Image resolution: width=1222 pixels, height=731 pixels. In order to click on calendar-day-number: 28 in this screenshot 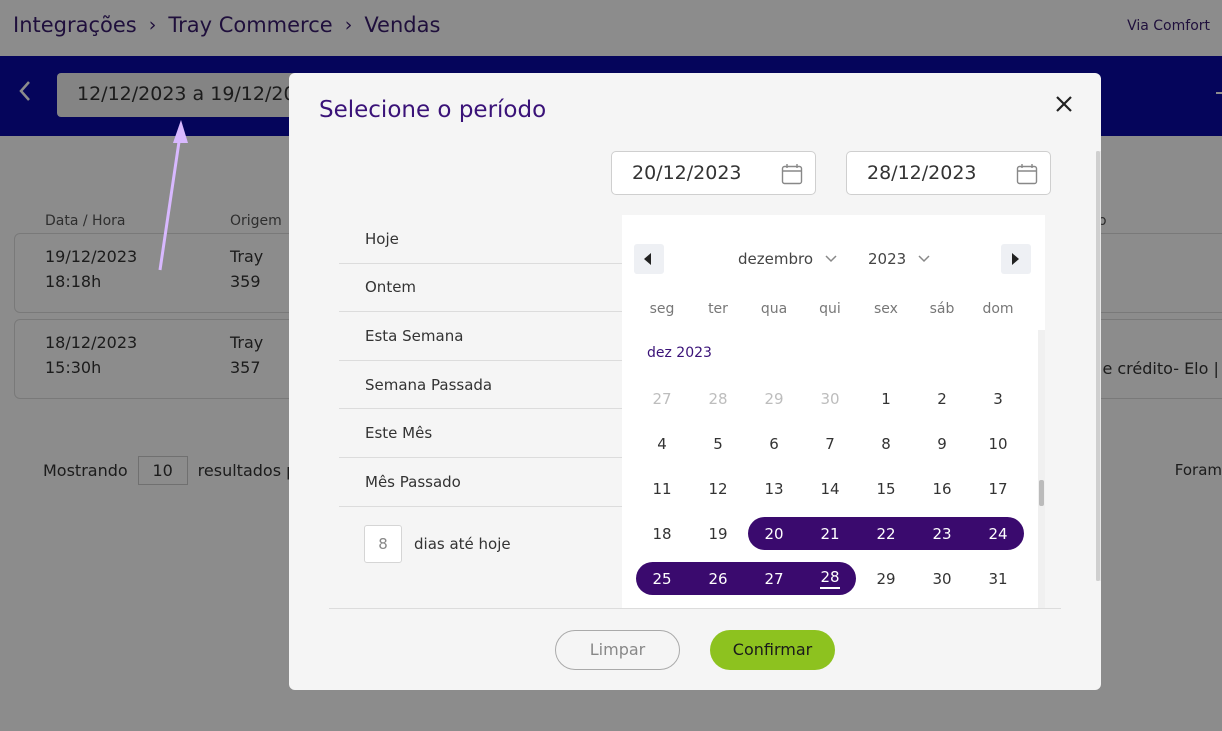, I will do `click(830, 578)`.